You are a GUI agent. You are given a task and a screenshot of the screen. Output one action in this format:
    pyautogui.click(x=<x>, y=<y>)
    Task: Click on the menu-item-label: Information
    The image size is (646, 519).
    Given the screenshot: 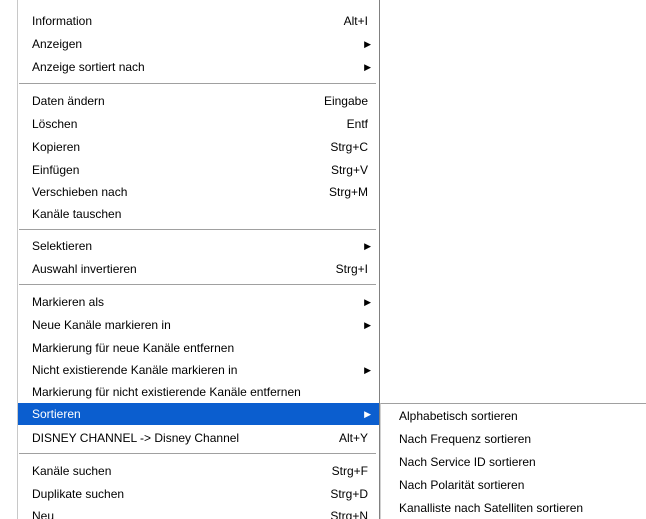 What is the action you would take?
    pyautogui.click(x=62, y=21)
    